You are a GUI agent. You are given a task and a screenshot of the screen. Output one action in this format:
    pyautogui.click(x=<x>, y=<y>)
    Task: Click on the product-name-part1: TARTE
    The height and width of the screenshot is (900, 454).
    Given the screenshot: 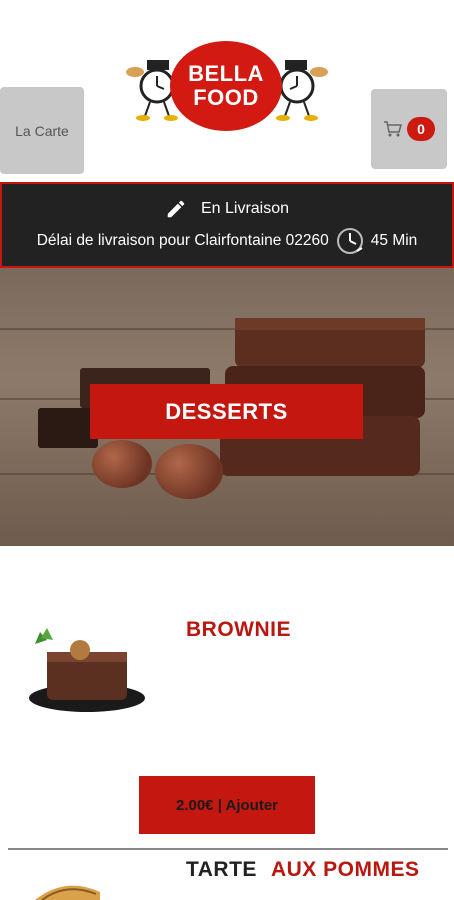 What is the action you would take?
    pyautogui.click(x=221, y=869)
    